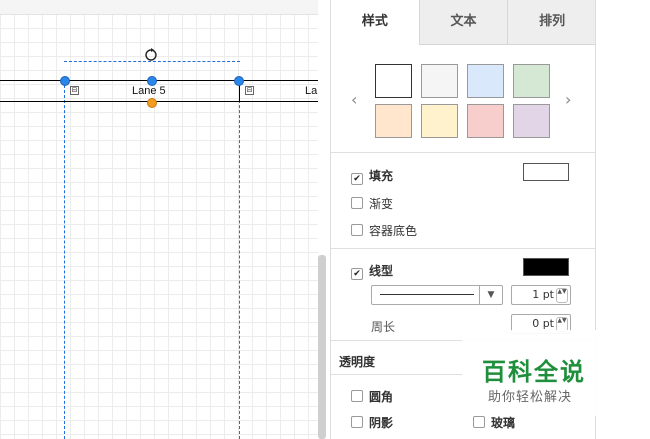 This screenshot has width=650, height=439. Describe the element at coordinates (381, 271) in the screenshot. I see `line-label: 线型` at that location.